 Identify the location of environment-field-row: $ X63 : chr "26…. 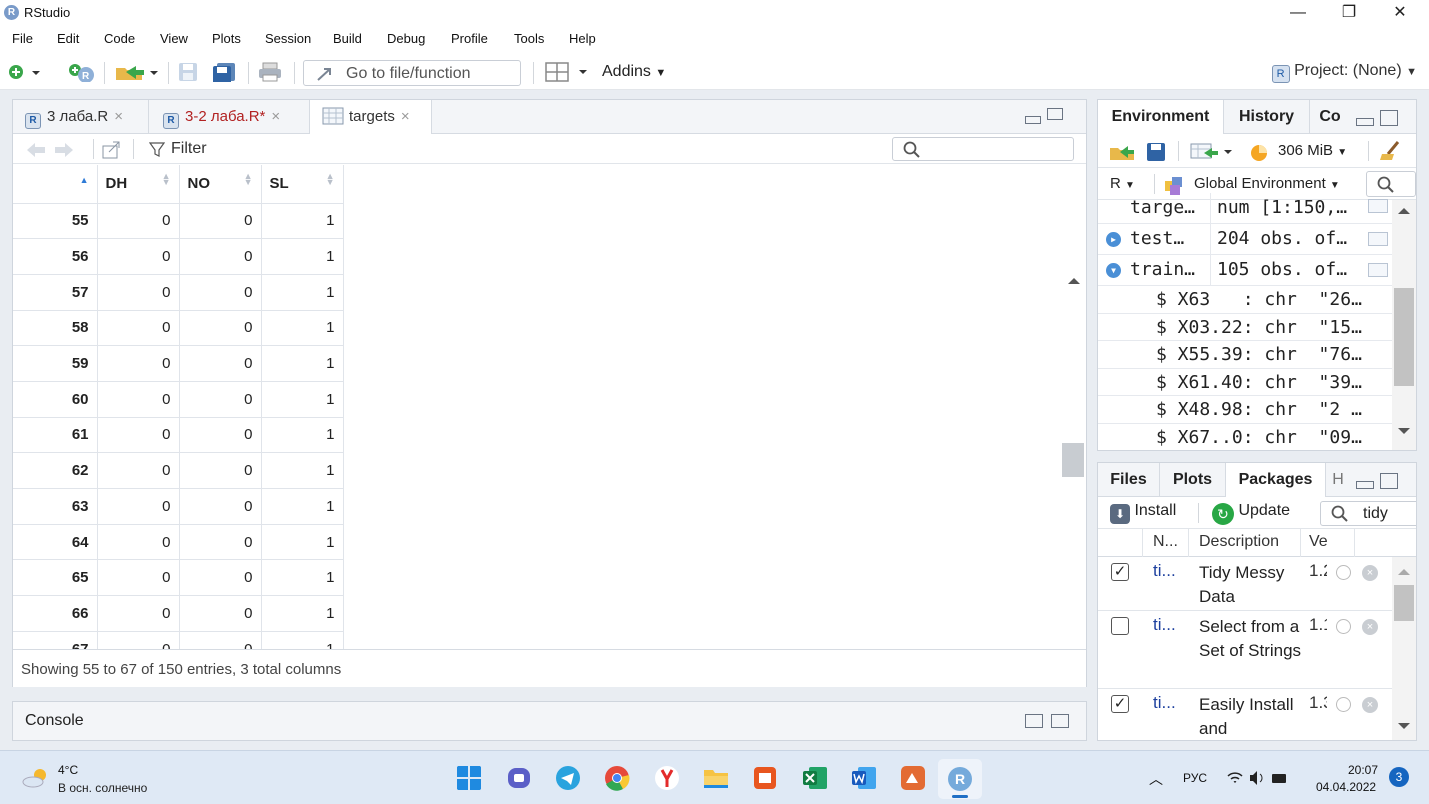
(1245, 300).